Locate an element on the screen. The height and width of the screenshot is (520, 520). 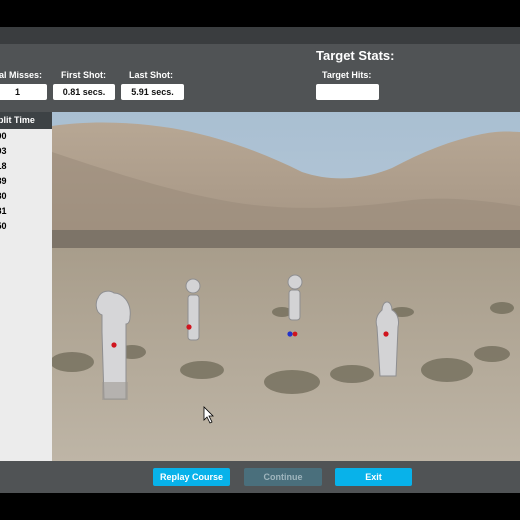
first-shot-label: First Shot: is located at coordinates (83, 75).